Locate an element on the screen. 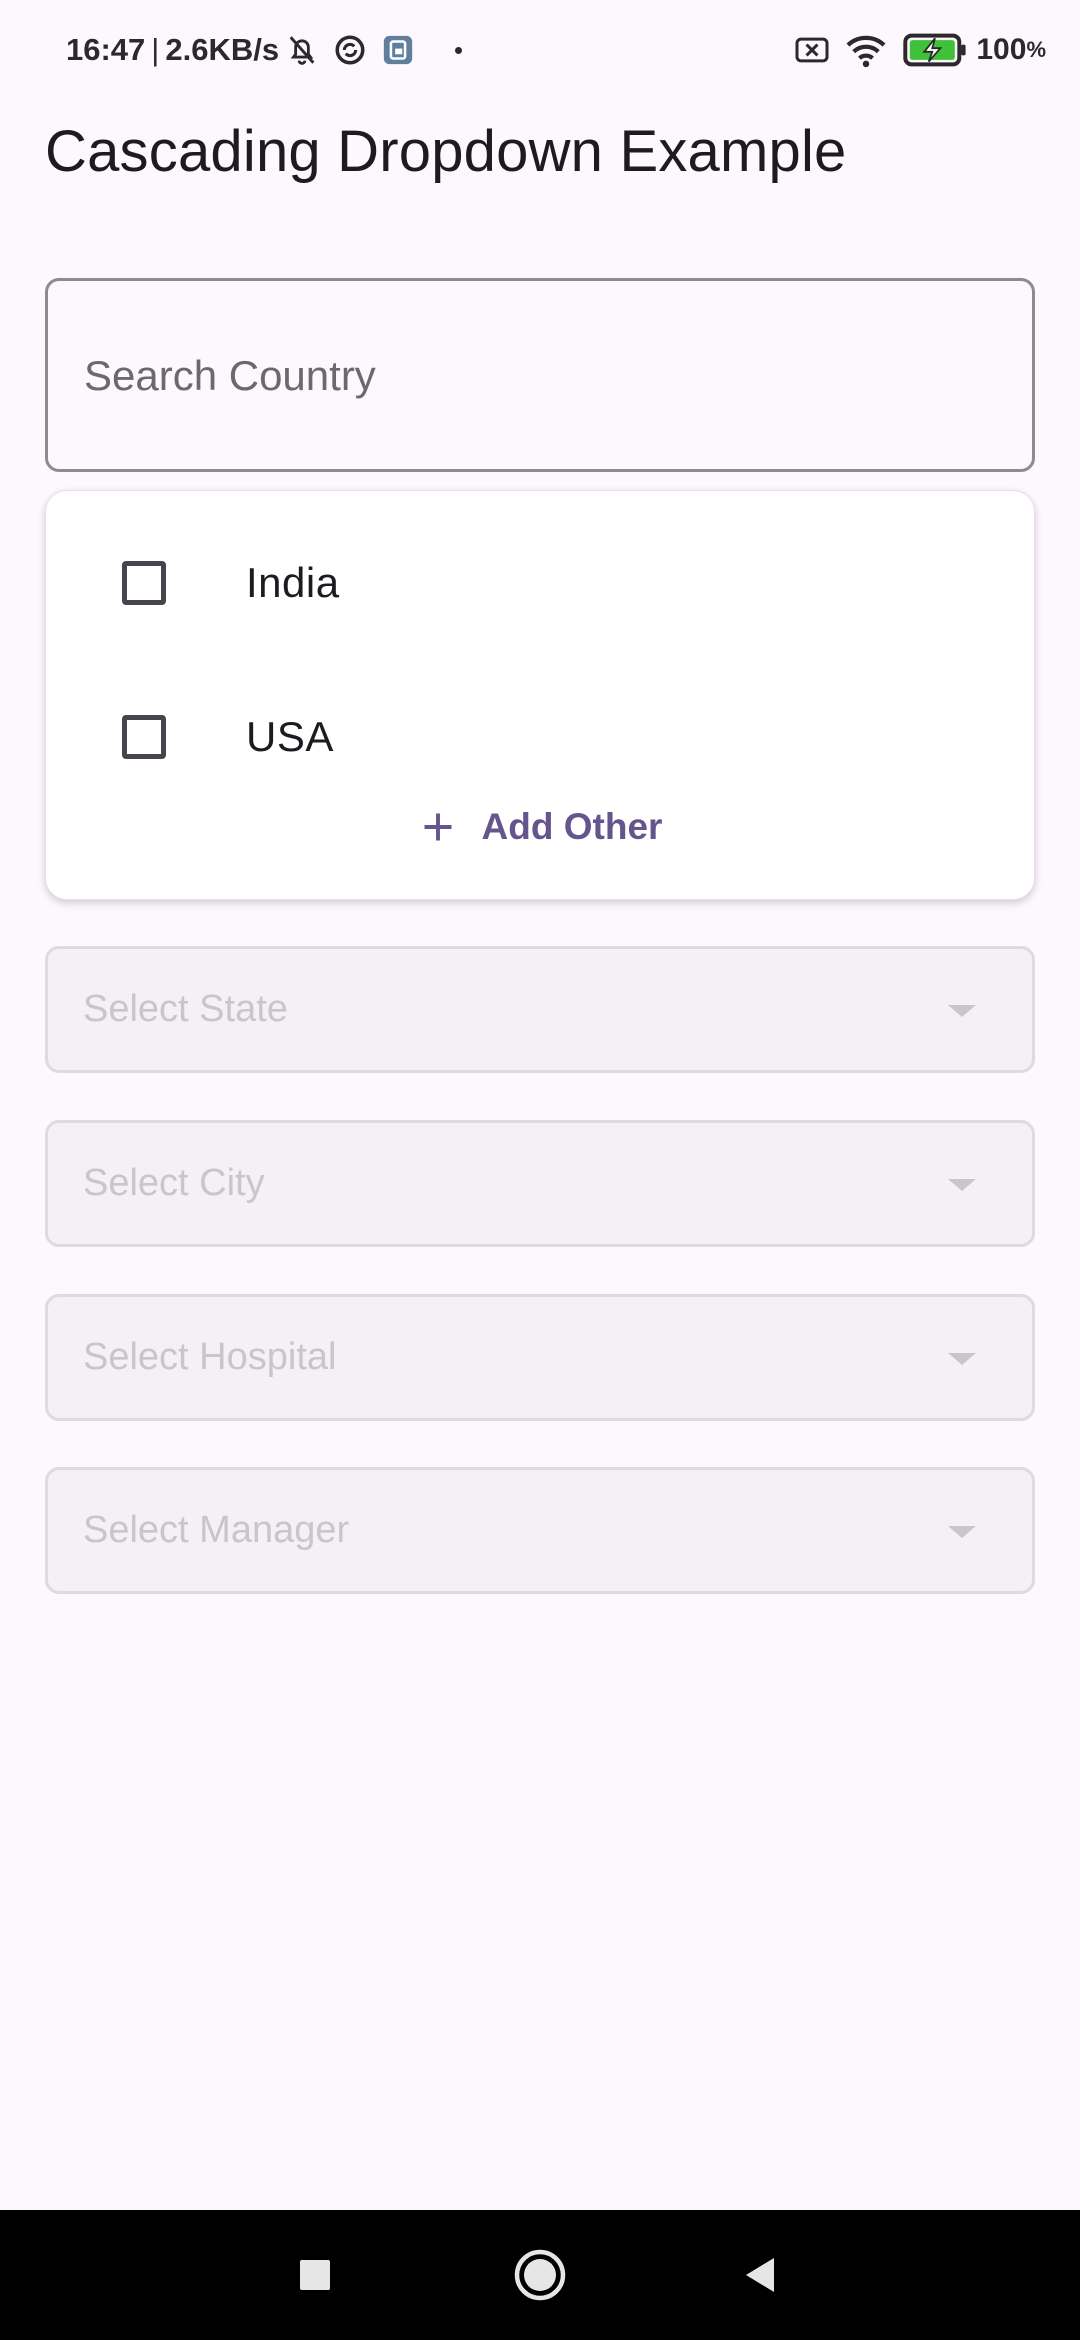 The height and width of the screenshot is (2340, 1080). battery-charging-icon is located at coordinates (934, 50).